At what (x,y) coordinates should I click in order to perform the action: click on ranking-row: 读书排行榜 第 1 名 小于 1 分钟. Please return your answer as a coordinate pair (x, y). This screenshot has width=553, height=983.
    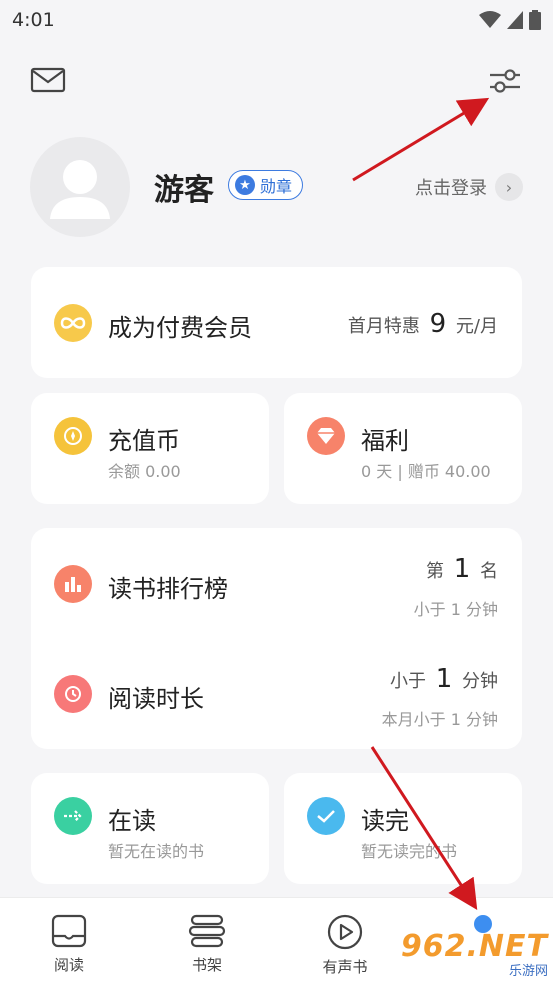
    Looking at the image, I should click on (276, 583).